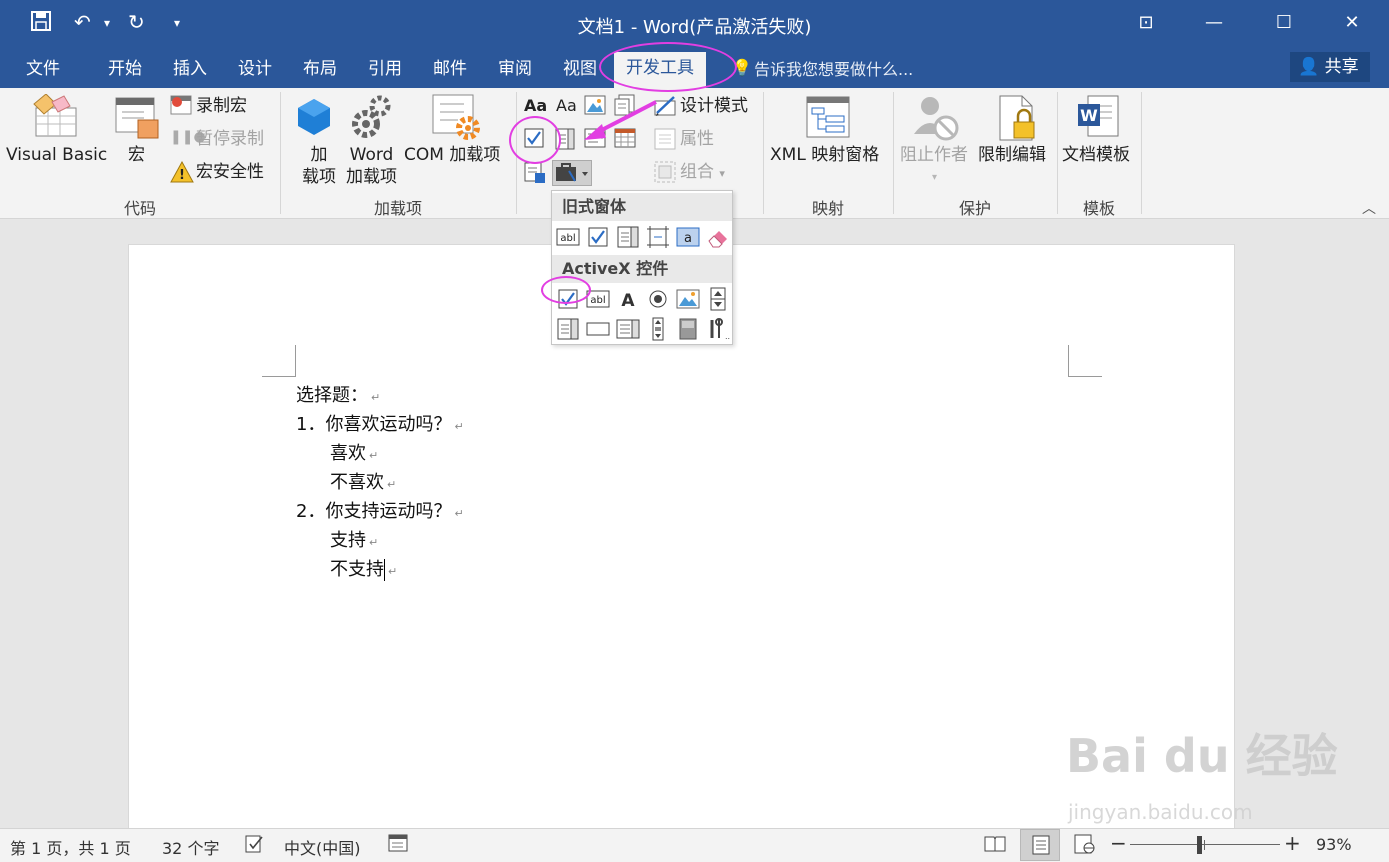  I want to click on legacy-dropdown-field-icon, so click(628, 237).